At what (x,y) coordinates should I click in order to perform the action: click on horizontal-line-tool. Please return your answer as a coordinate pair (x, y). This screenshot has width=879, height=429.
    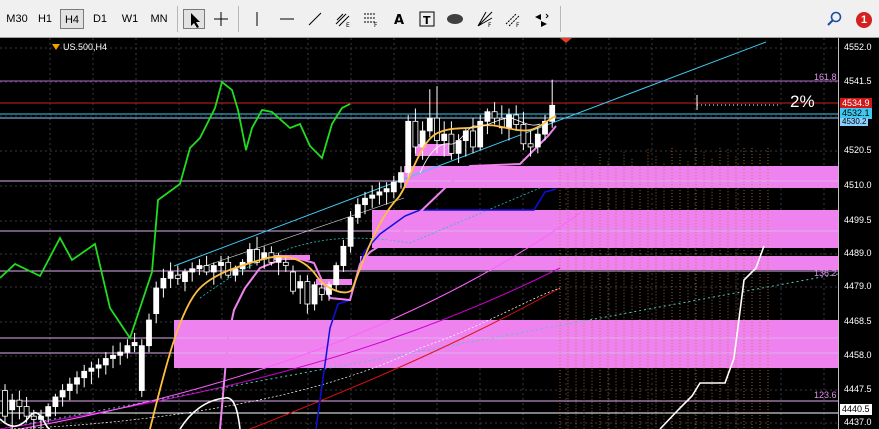
    Looking at the image, I should click on (287, 19).